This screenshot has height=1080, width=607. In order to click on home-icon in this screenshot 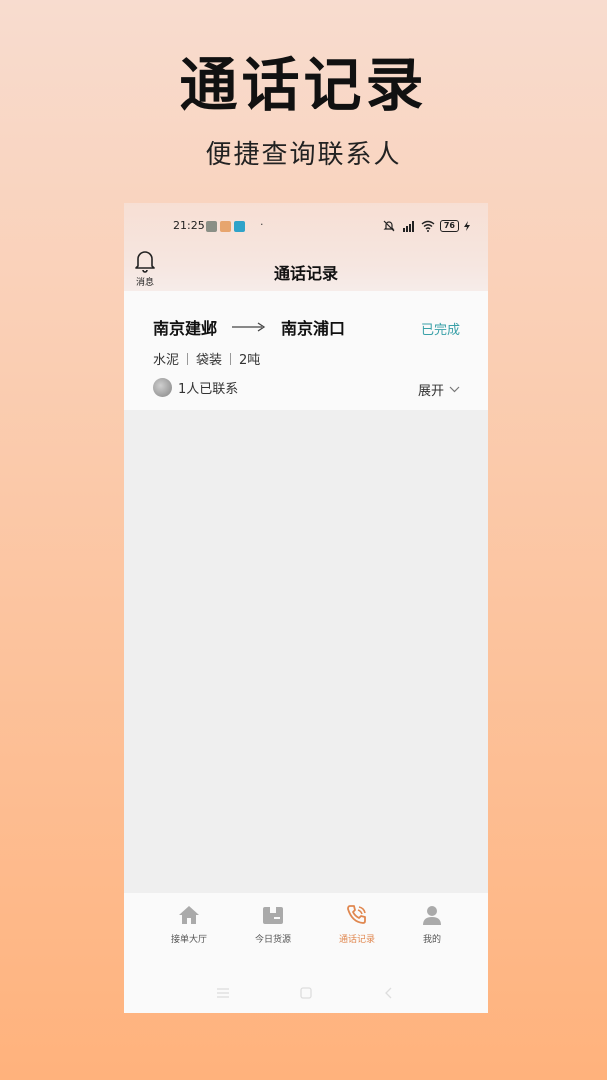, I will do `click(189, 915)`.